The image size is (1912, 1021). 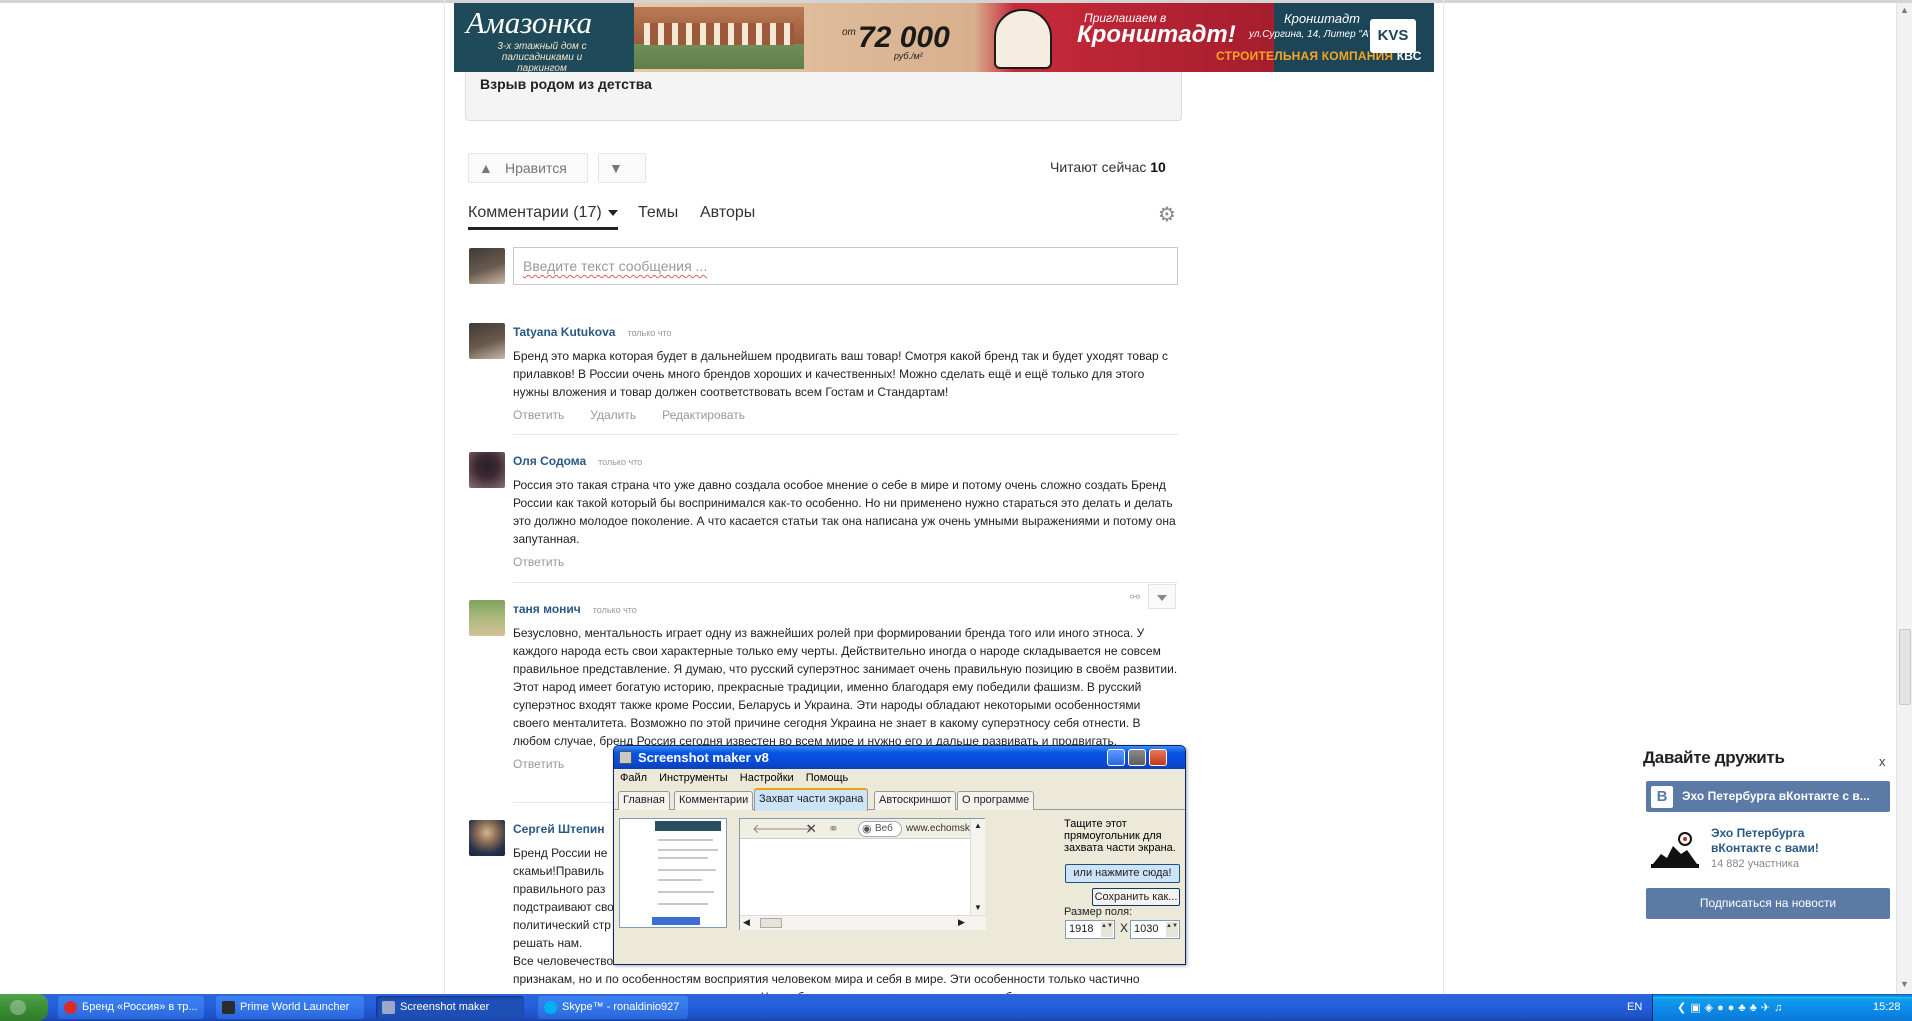 What do you see at coordinates (228, 1007) in the screenshot?
I see `prime-world-icon` at bounding box center [228, 1007].